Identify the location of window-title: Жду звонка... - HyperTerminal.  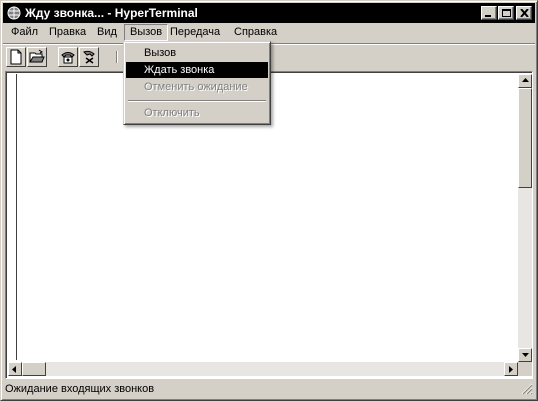
(111, 13).